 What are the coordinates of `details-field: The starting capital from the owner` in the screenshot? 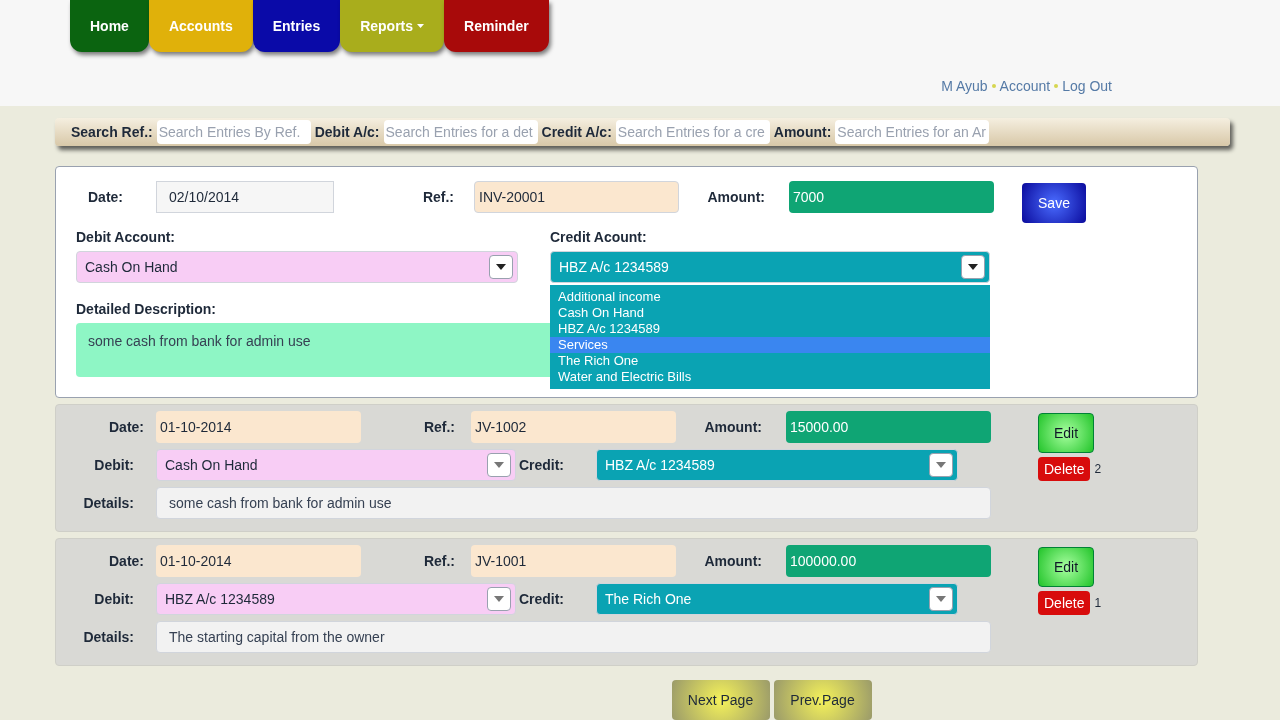 It's located at (573, 637).